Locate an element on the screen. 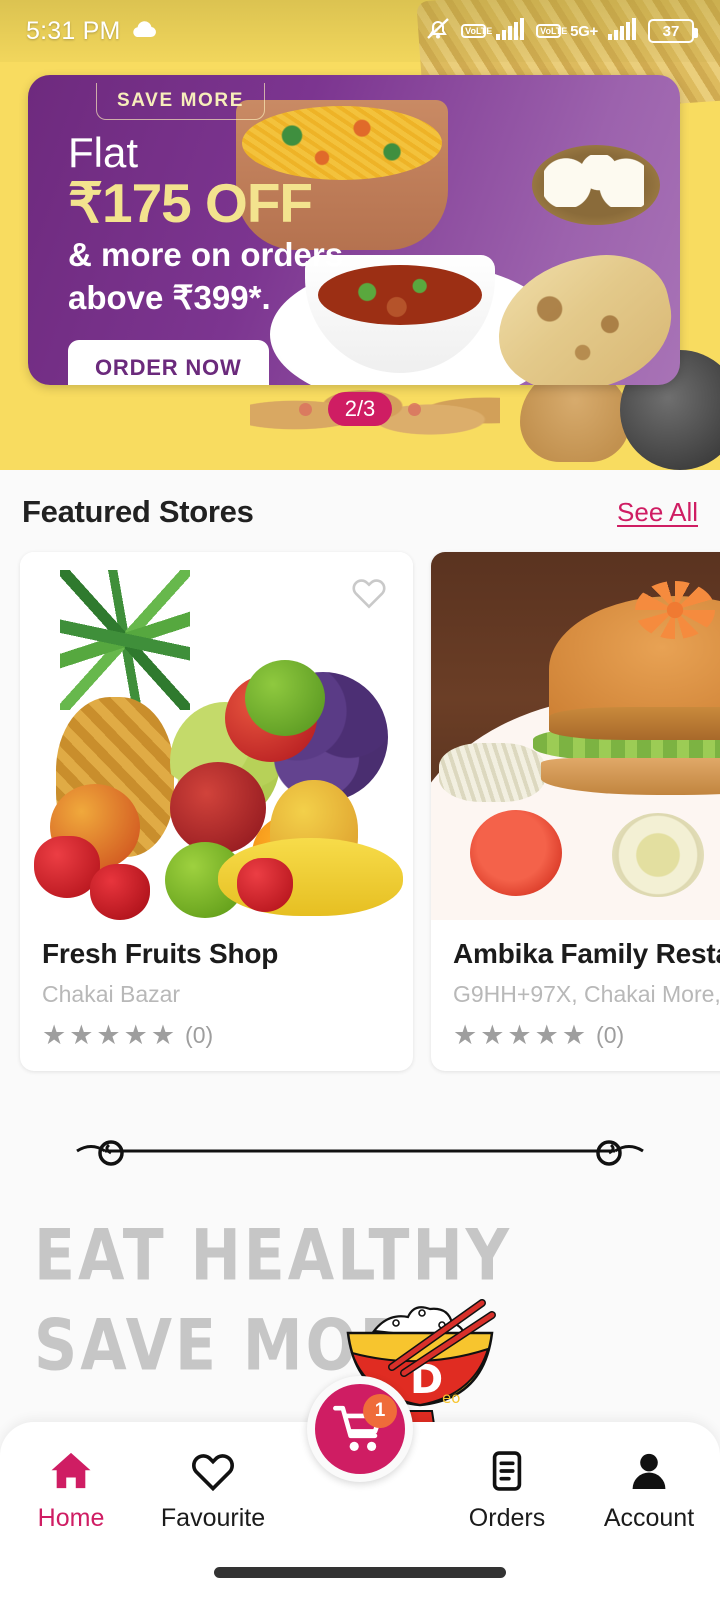 This screenshot has width=720, height=1600. person-icon is located at coordinates (649, 1471).